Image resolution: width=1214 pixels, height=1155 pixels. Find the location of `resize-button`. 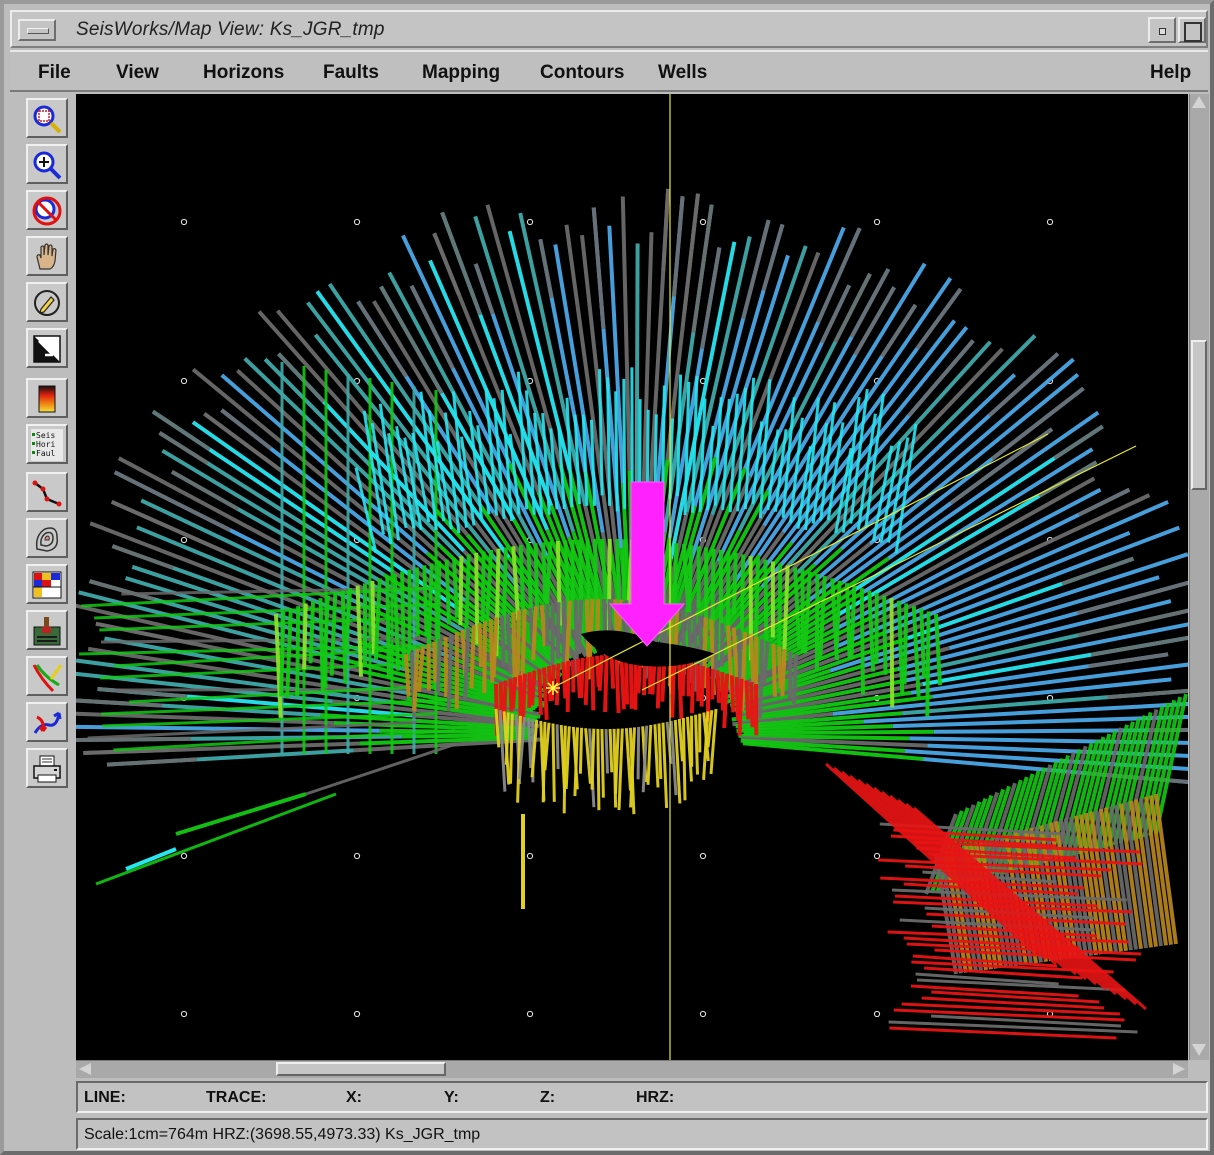

resize-button is located at coordinates (47, 348).